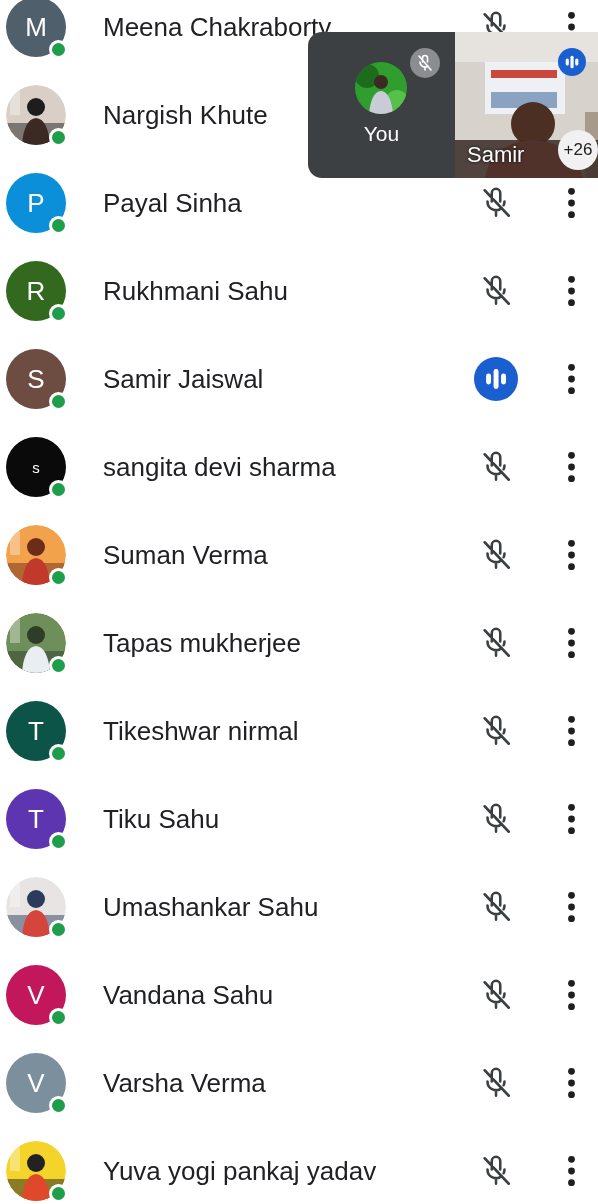  Describe the element at coordinates (173, 203) in the screenshot. I see `participant-name: Payal Sinha` at that location.